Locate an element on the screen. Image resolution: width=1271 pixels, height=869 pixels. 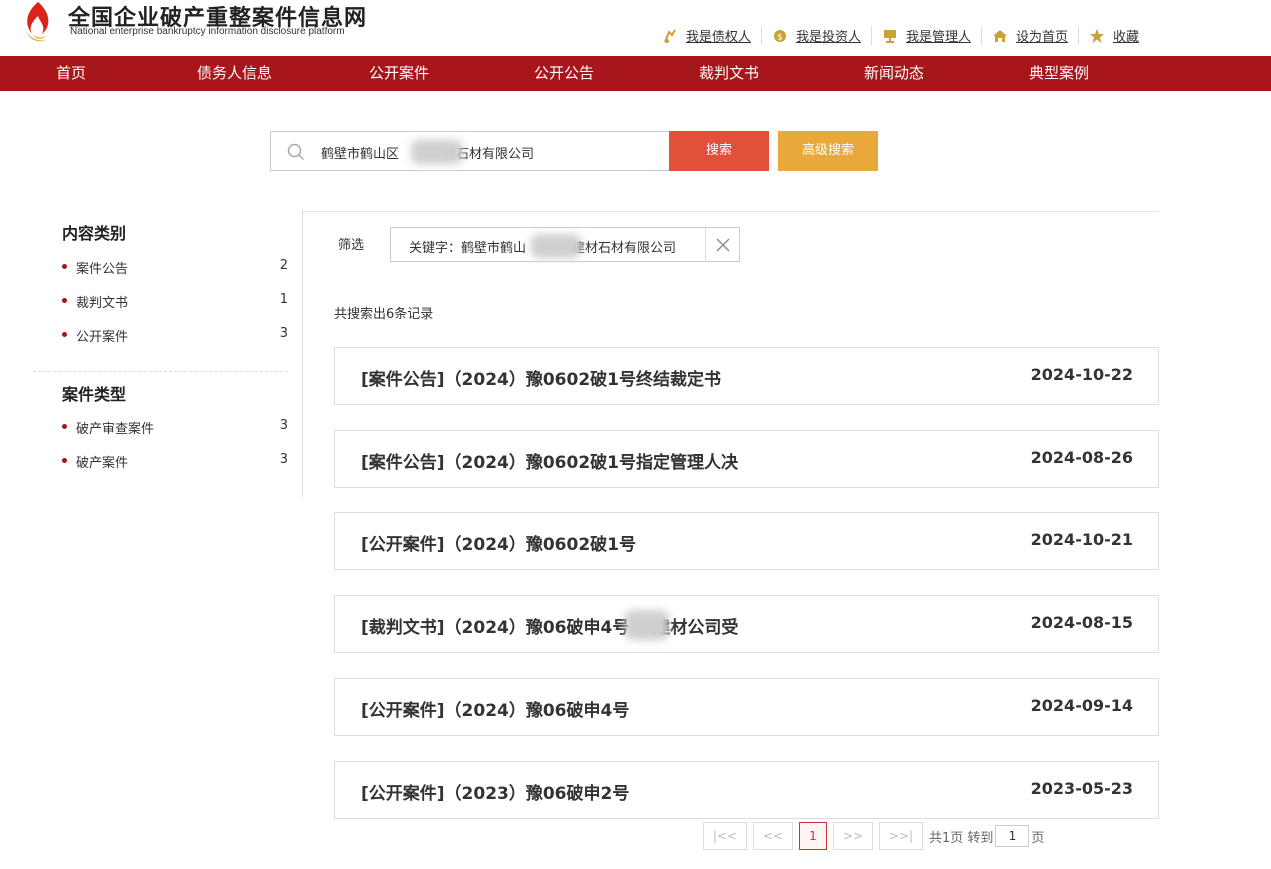
next-page-button: >> is located at coordinates (853, 836).